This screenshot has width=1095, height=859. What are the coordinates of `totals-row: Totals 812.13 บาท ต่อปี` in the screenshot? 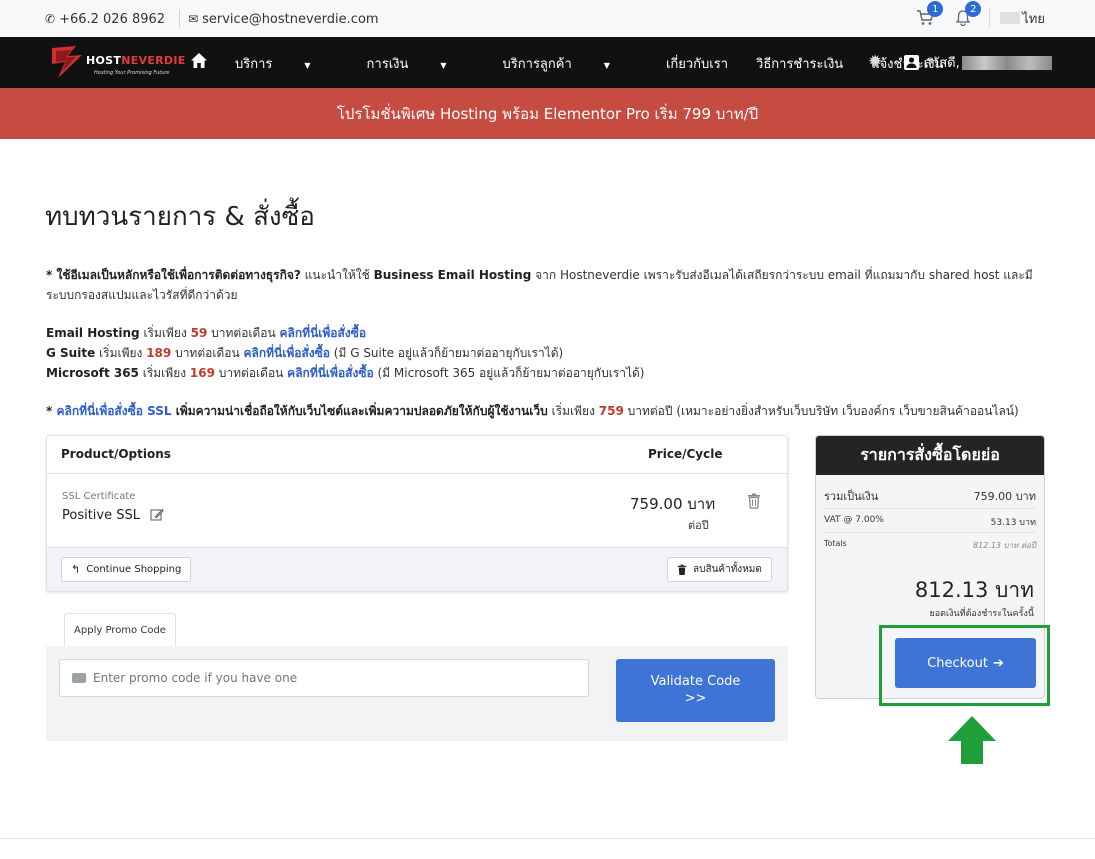 It's located at (930, 545).